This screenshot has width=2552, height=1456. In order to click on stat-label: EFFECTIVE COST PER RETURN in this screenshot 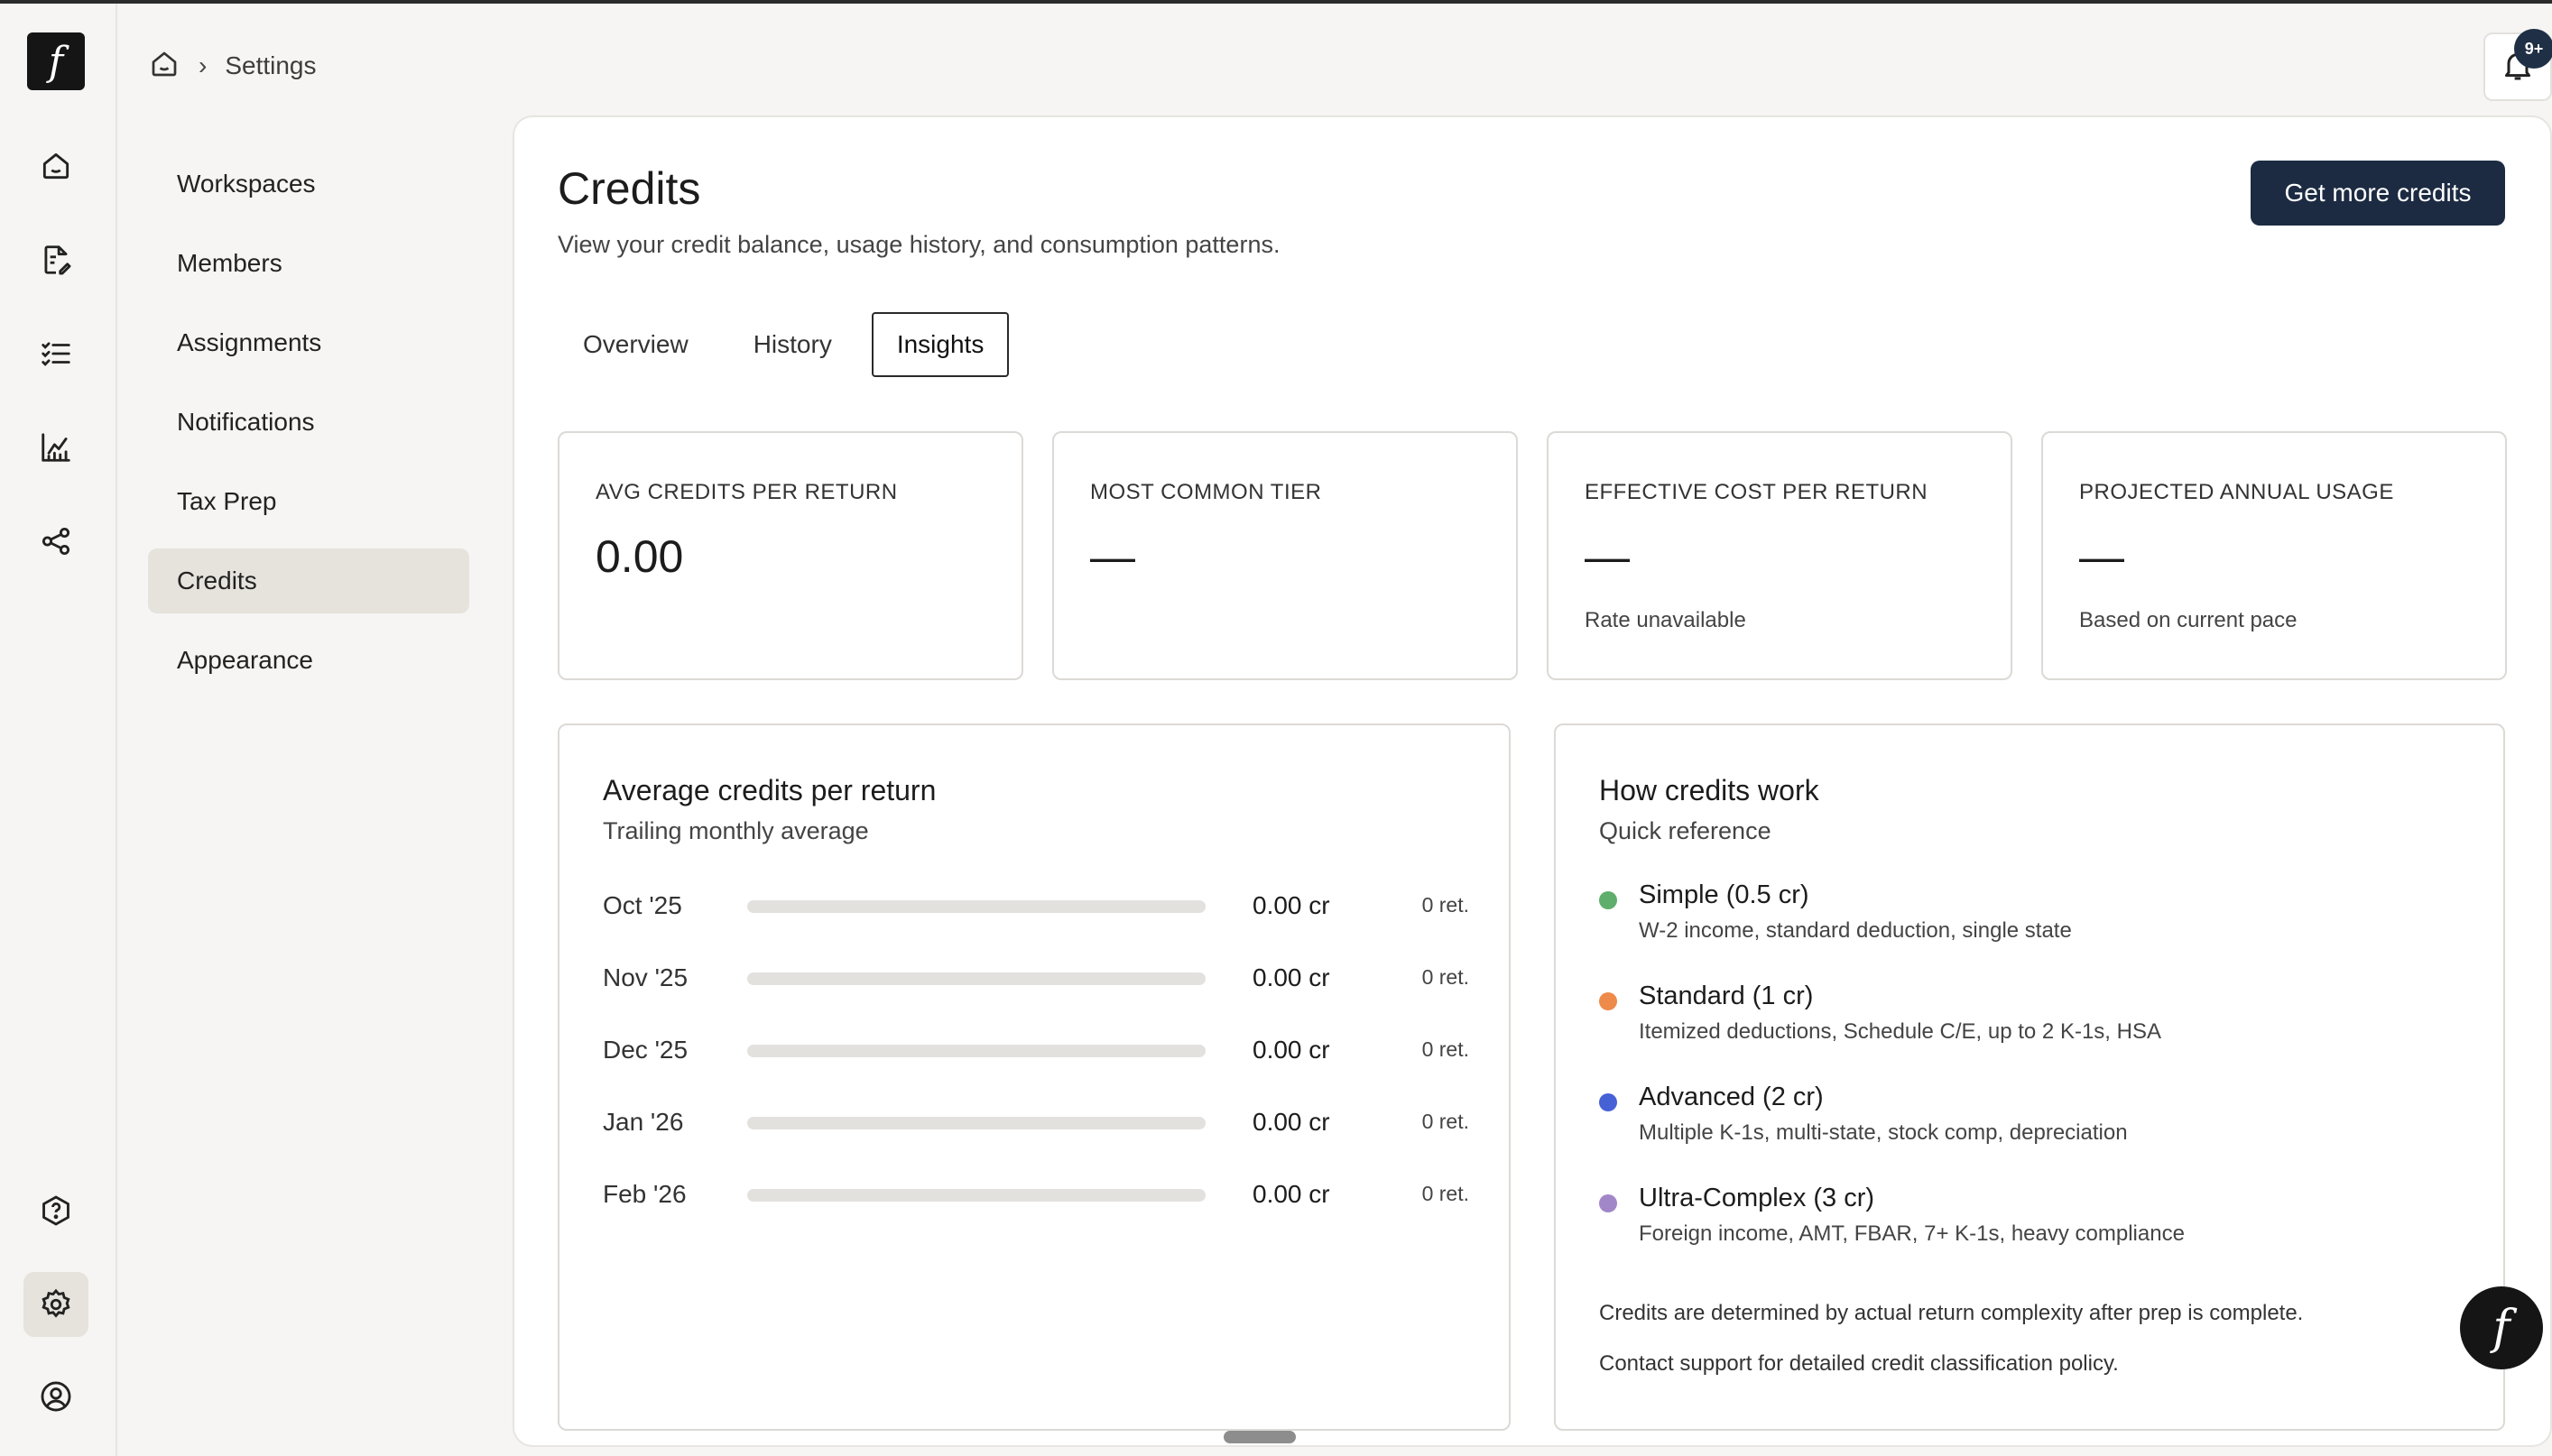, I will do `click(1756, 492)`.